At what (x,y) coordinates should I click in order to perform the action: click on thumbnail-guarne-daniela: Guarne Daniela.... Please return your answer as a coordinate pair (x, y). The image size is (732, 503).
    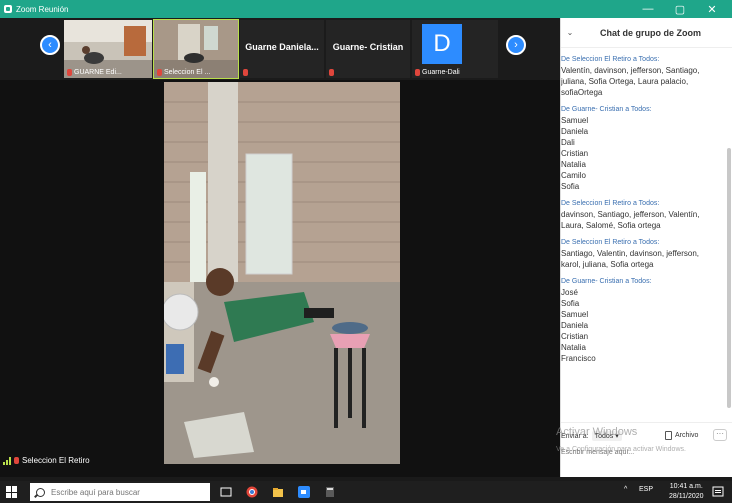
    Looking at the image, I should click on (282, 49).